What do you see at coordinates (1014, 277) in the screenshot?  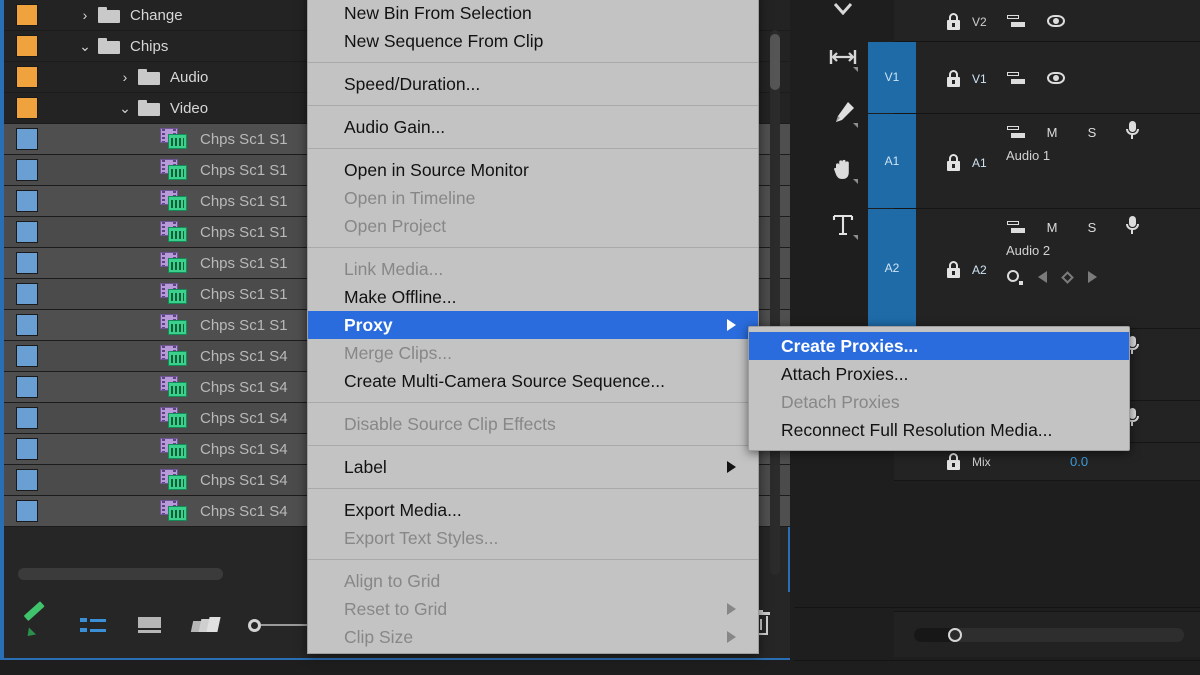 I see `keyframe-icon` at bounding box center [1014, 277].